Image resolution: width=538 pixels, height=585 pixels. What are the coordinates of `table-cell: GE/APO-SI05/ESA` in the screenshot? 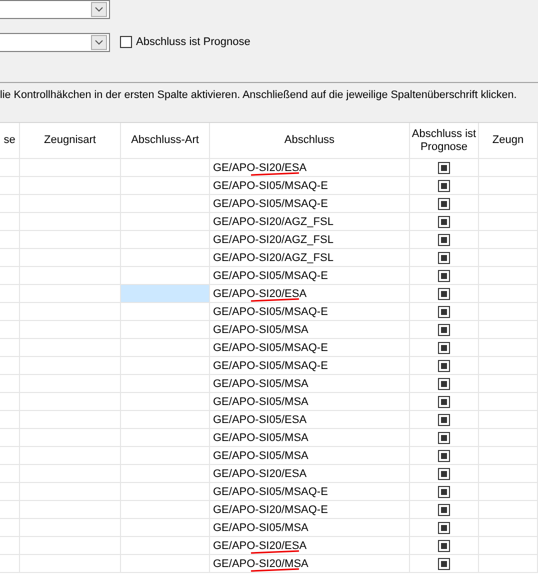 It's located at (260, 420).